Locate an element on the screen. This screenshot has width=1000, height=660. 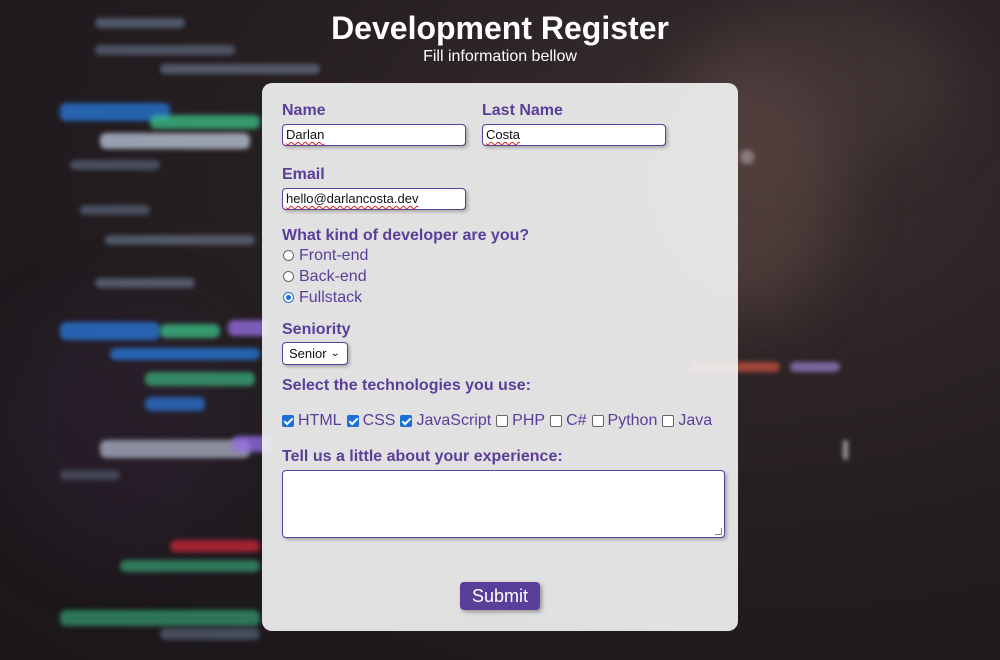
developer-type-label: What kind of developer are you? is located at coordinates (406, 235).